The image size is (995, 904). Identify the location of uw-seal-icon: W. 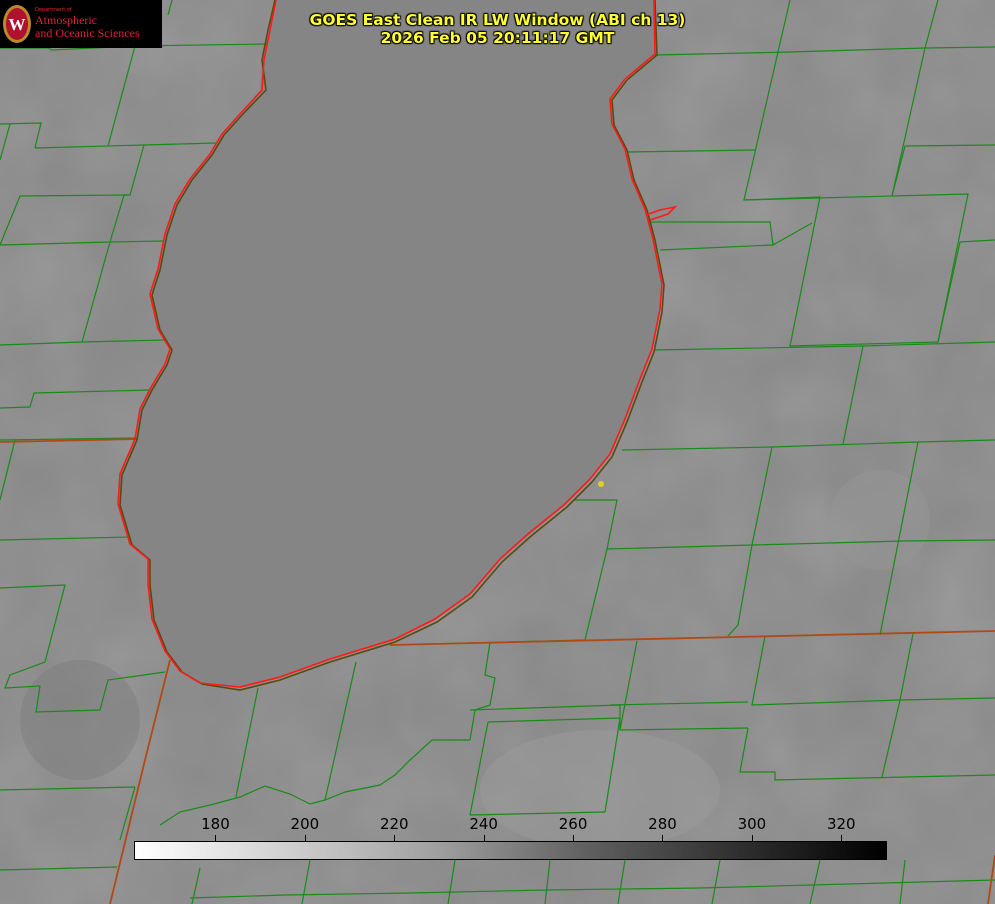
(17, 24).